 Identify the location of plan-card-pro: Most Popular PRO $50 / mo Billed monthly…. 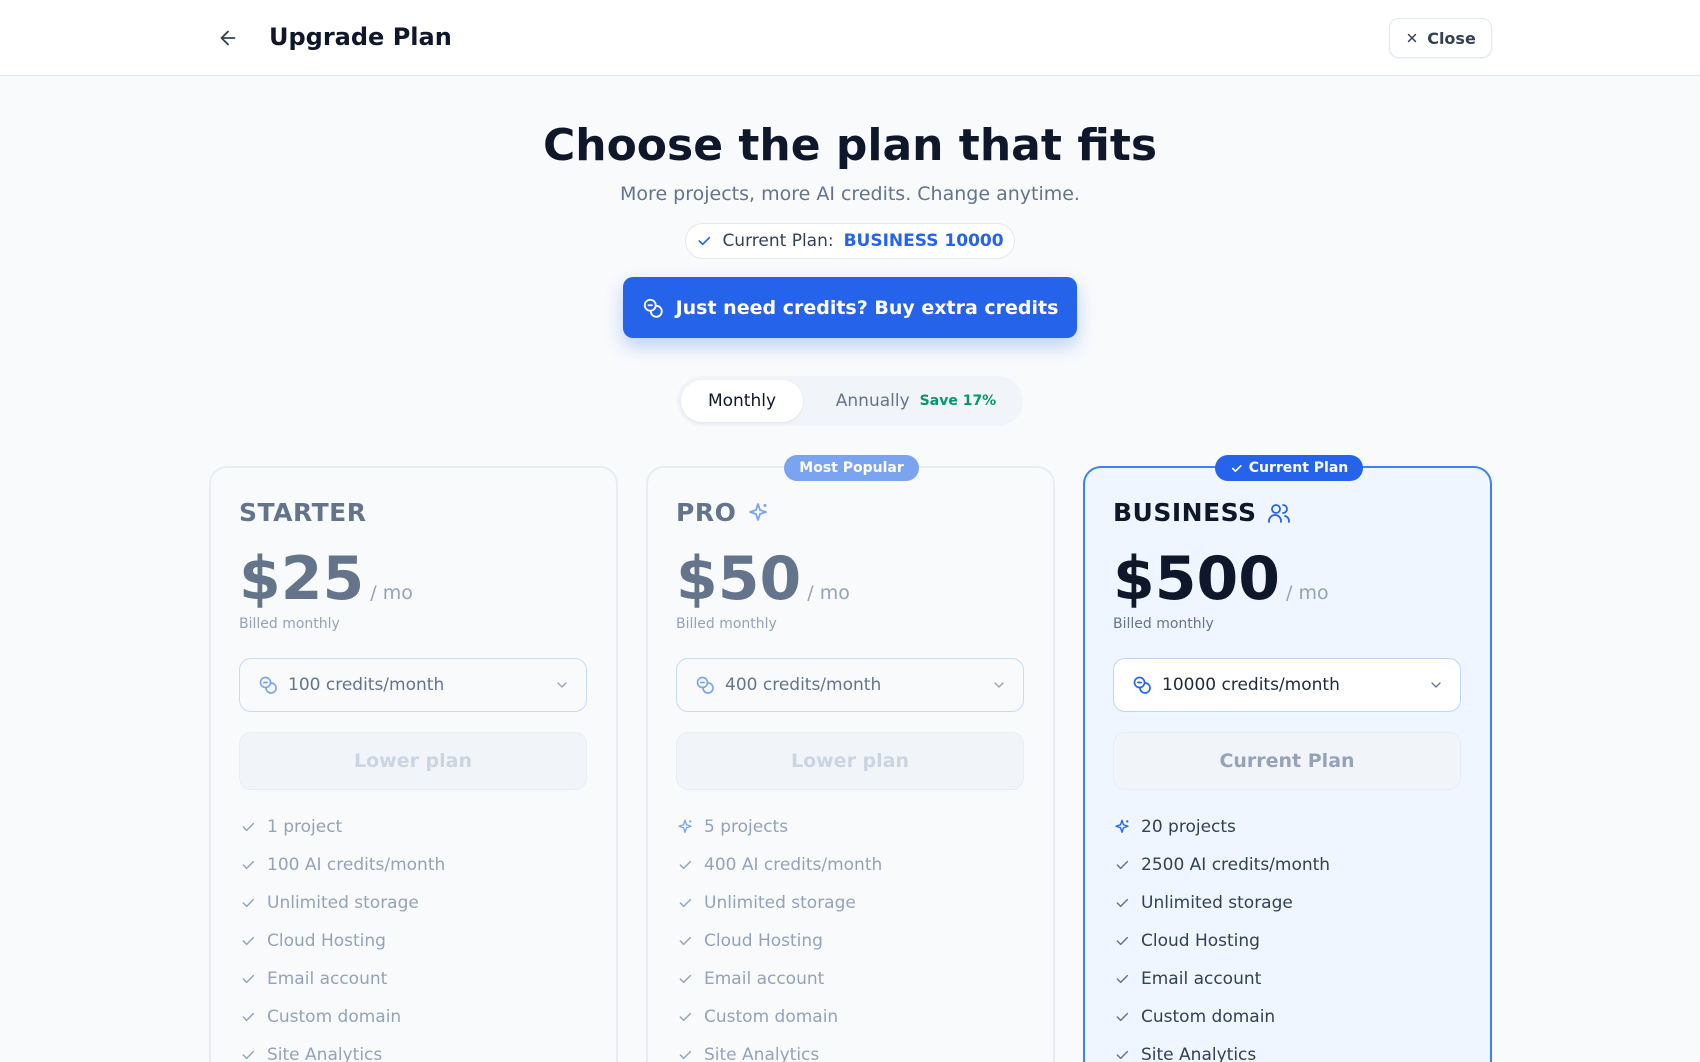
(850, 758).